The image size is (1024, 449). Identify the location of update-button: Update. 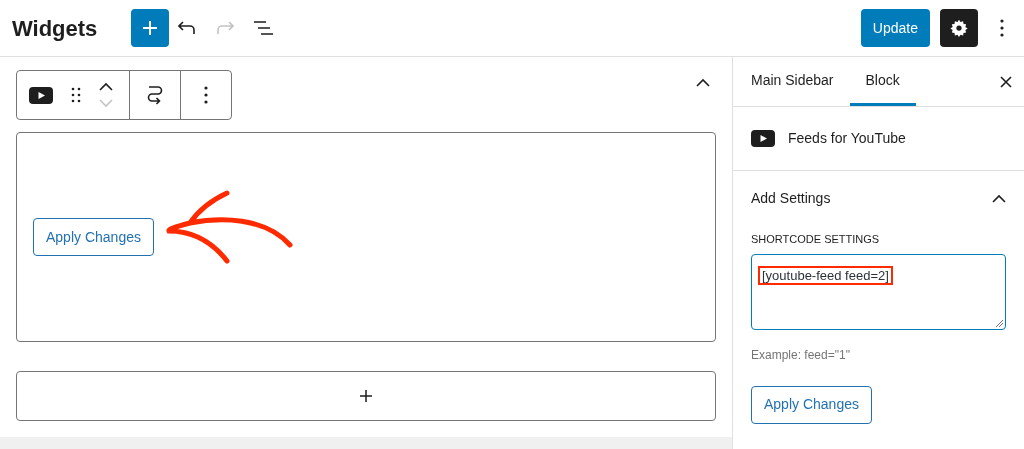
(895, 28).